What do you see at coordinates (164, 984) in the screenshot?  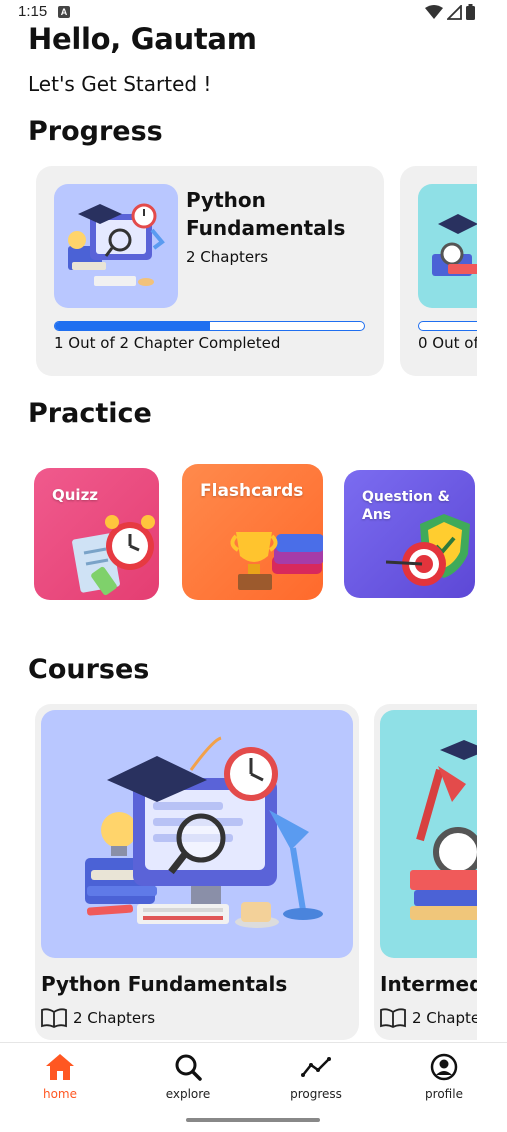 I see `course-card-title: Python Fundamentals` at bounding box center [164, 984].